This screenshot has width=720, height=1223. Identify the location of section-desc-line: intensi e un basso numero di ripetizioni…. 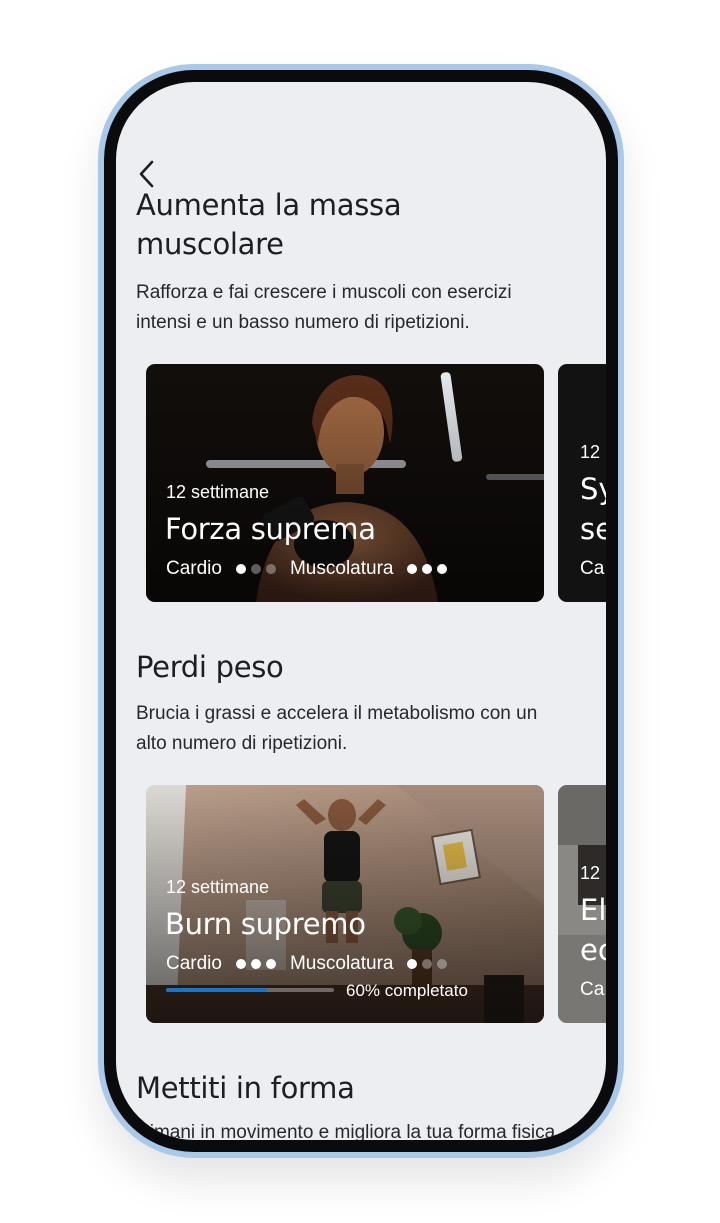
(303, 322).